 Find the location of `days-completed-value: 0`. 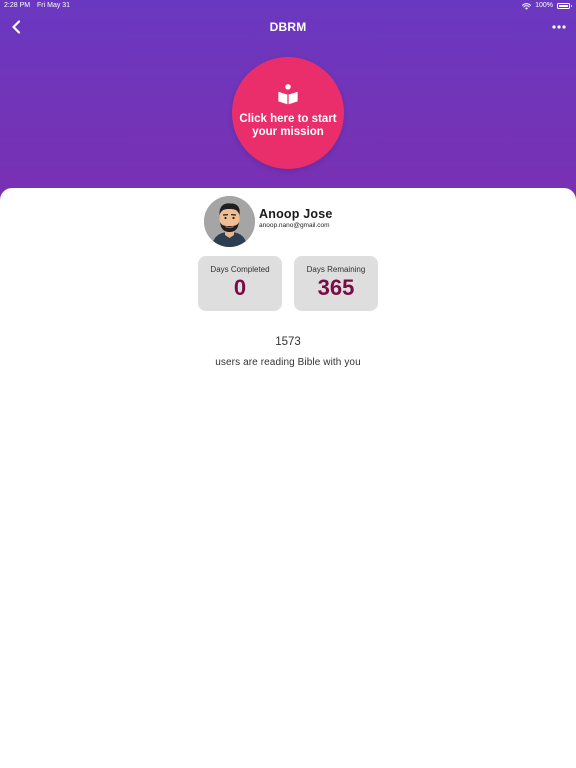

days-completed-value: 0 is located at coordinates (240, 287).